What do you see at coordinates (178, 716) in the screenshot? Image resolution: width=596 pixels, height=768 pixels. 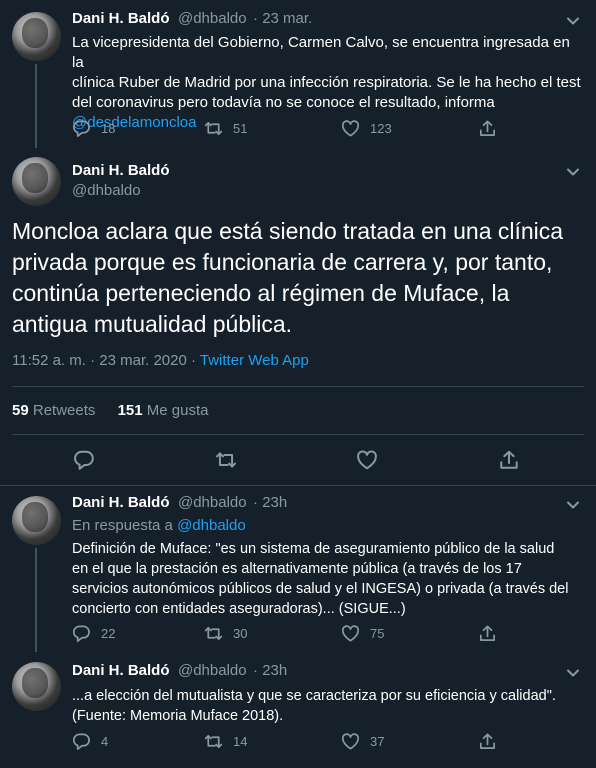 I see `tweet-text-line: (Fuente: Memoria Muface 2018).` at bounding box center [178, 716].